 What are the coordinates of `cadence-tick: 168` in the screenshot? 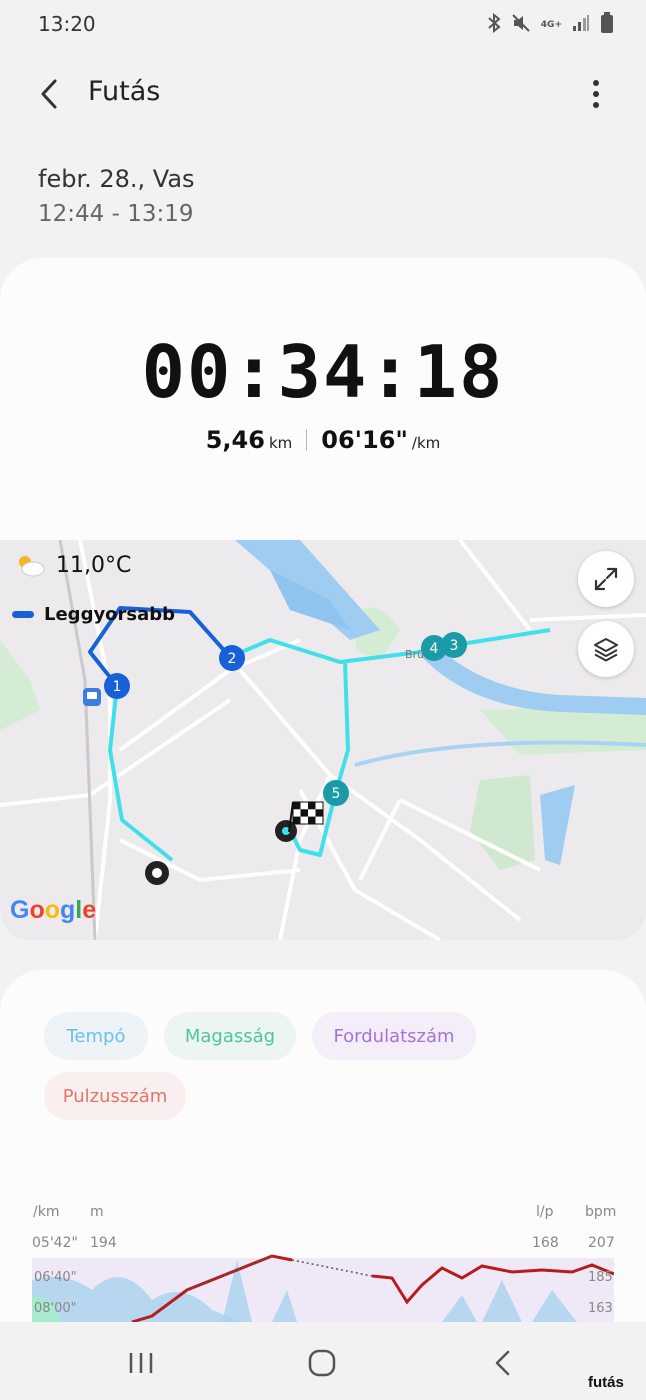 It's located at (545, 1243).